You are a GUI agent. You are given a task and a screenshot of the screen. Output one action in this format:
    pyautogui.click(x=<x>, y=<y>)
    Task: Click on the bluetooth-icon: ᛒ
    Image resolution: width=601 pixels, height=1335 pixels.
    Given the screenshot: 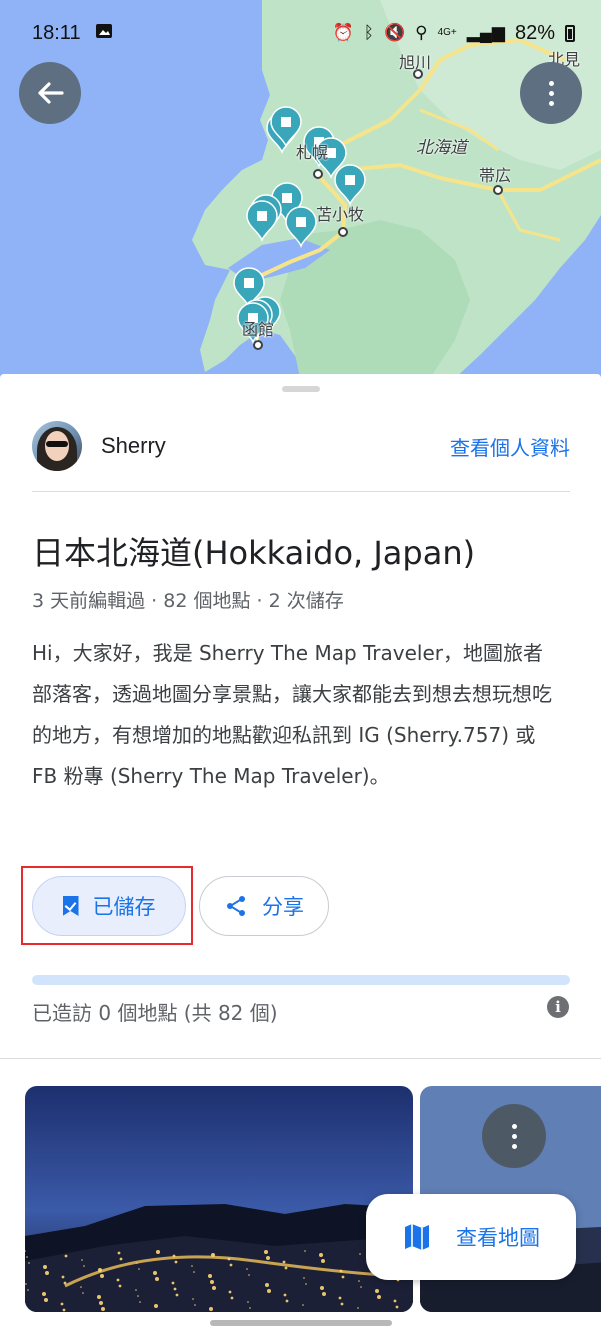 What is the action you would take?
    pyautogui.click(x=368, y=32)
    